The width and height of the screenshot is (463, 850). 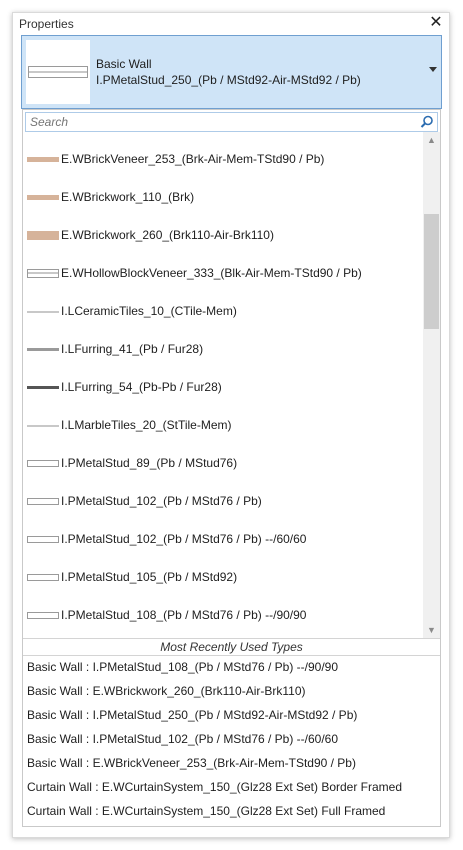 What do you see at coordinates (231, 24) in the screenshot?
I see `panel-titlebar: Properties ✕` at bounding box center [231, 24].